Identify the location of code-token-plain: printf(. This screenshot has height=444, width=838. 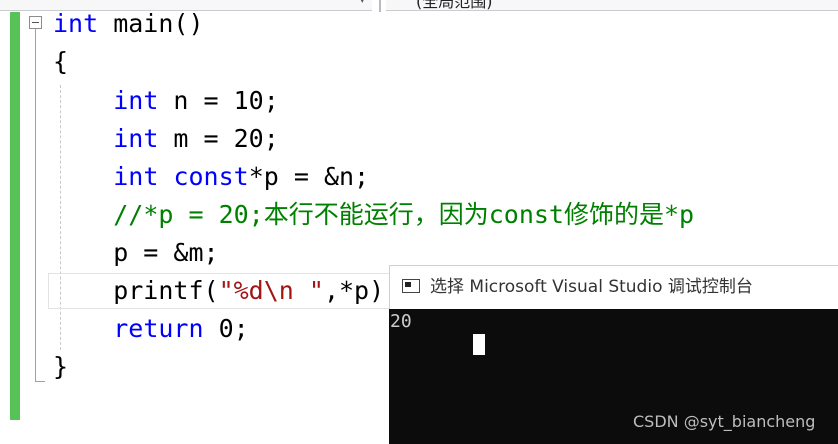
(136, 290).